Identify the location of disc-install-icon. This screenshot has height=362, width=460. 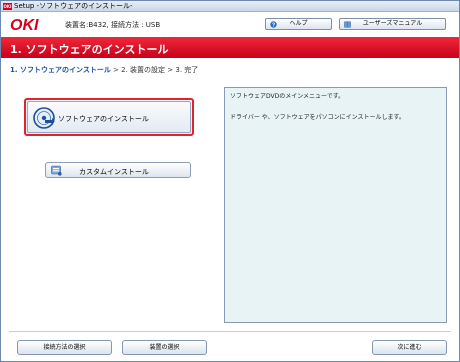
(44, 118).